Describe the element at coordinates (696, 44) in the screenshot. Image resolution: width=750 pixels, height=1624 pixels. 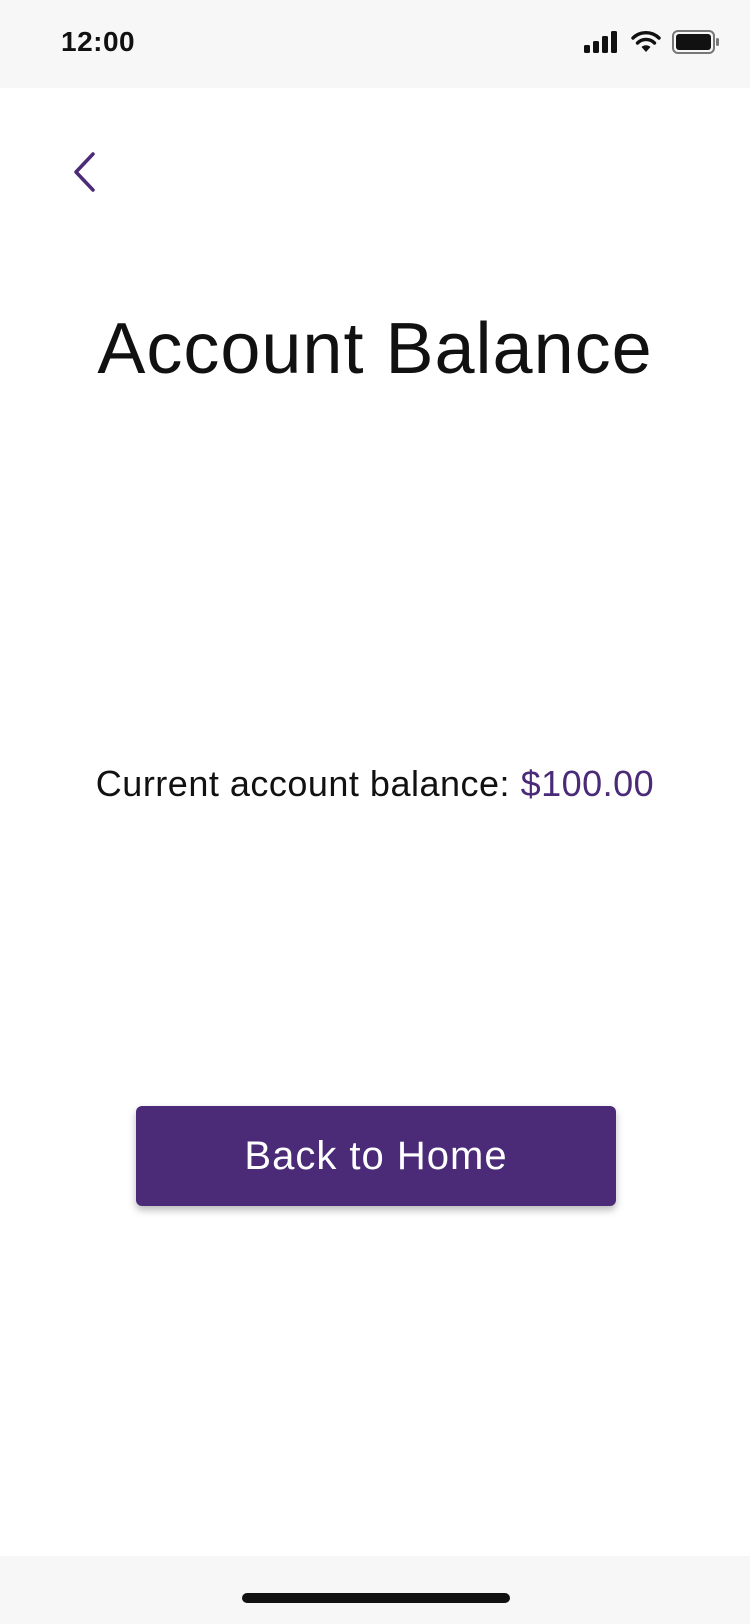
I see `battery-icon` at that location.